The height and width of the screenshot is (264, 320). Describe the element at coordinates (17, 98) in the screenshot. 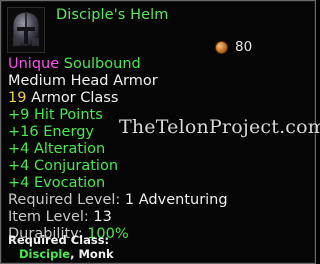

I see `armor-class-value: 19` at that location.